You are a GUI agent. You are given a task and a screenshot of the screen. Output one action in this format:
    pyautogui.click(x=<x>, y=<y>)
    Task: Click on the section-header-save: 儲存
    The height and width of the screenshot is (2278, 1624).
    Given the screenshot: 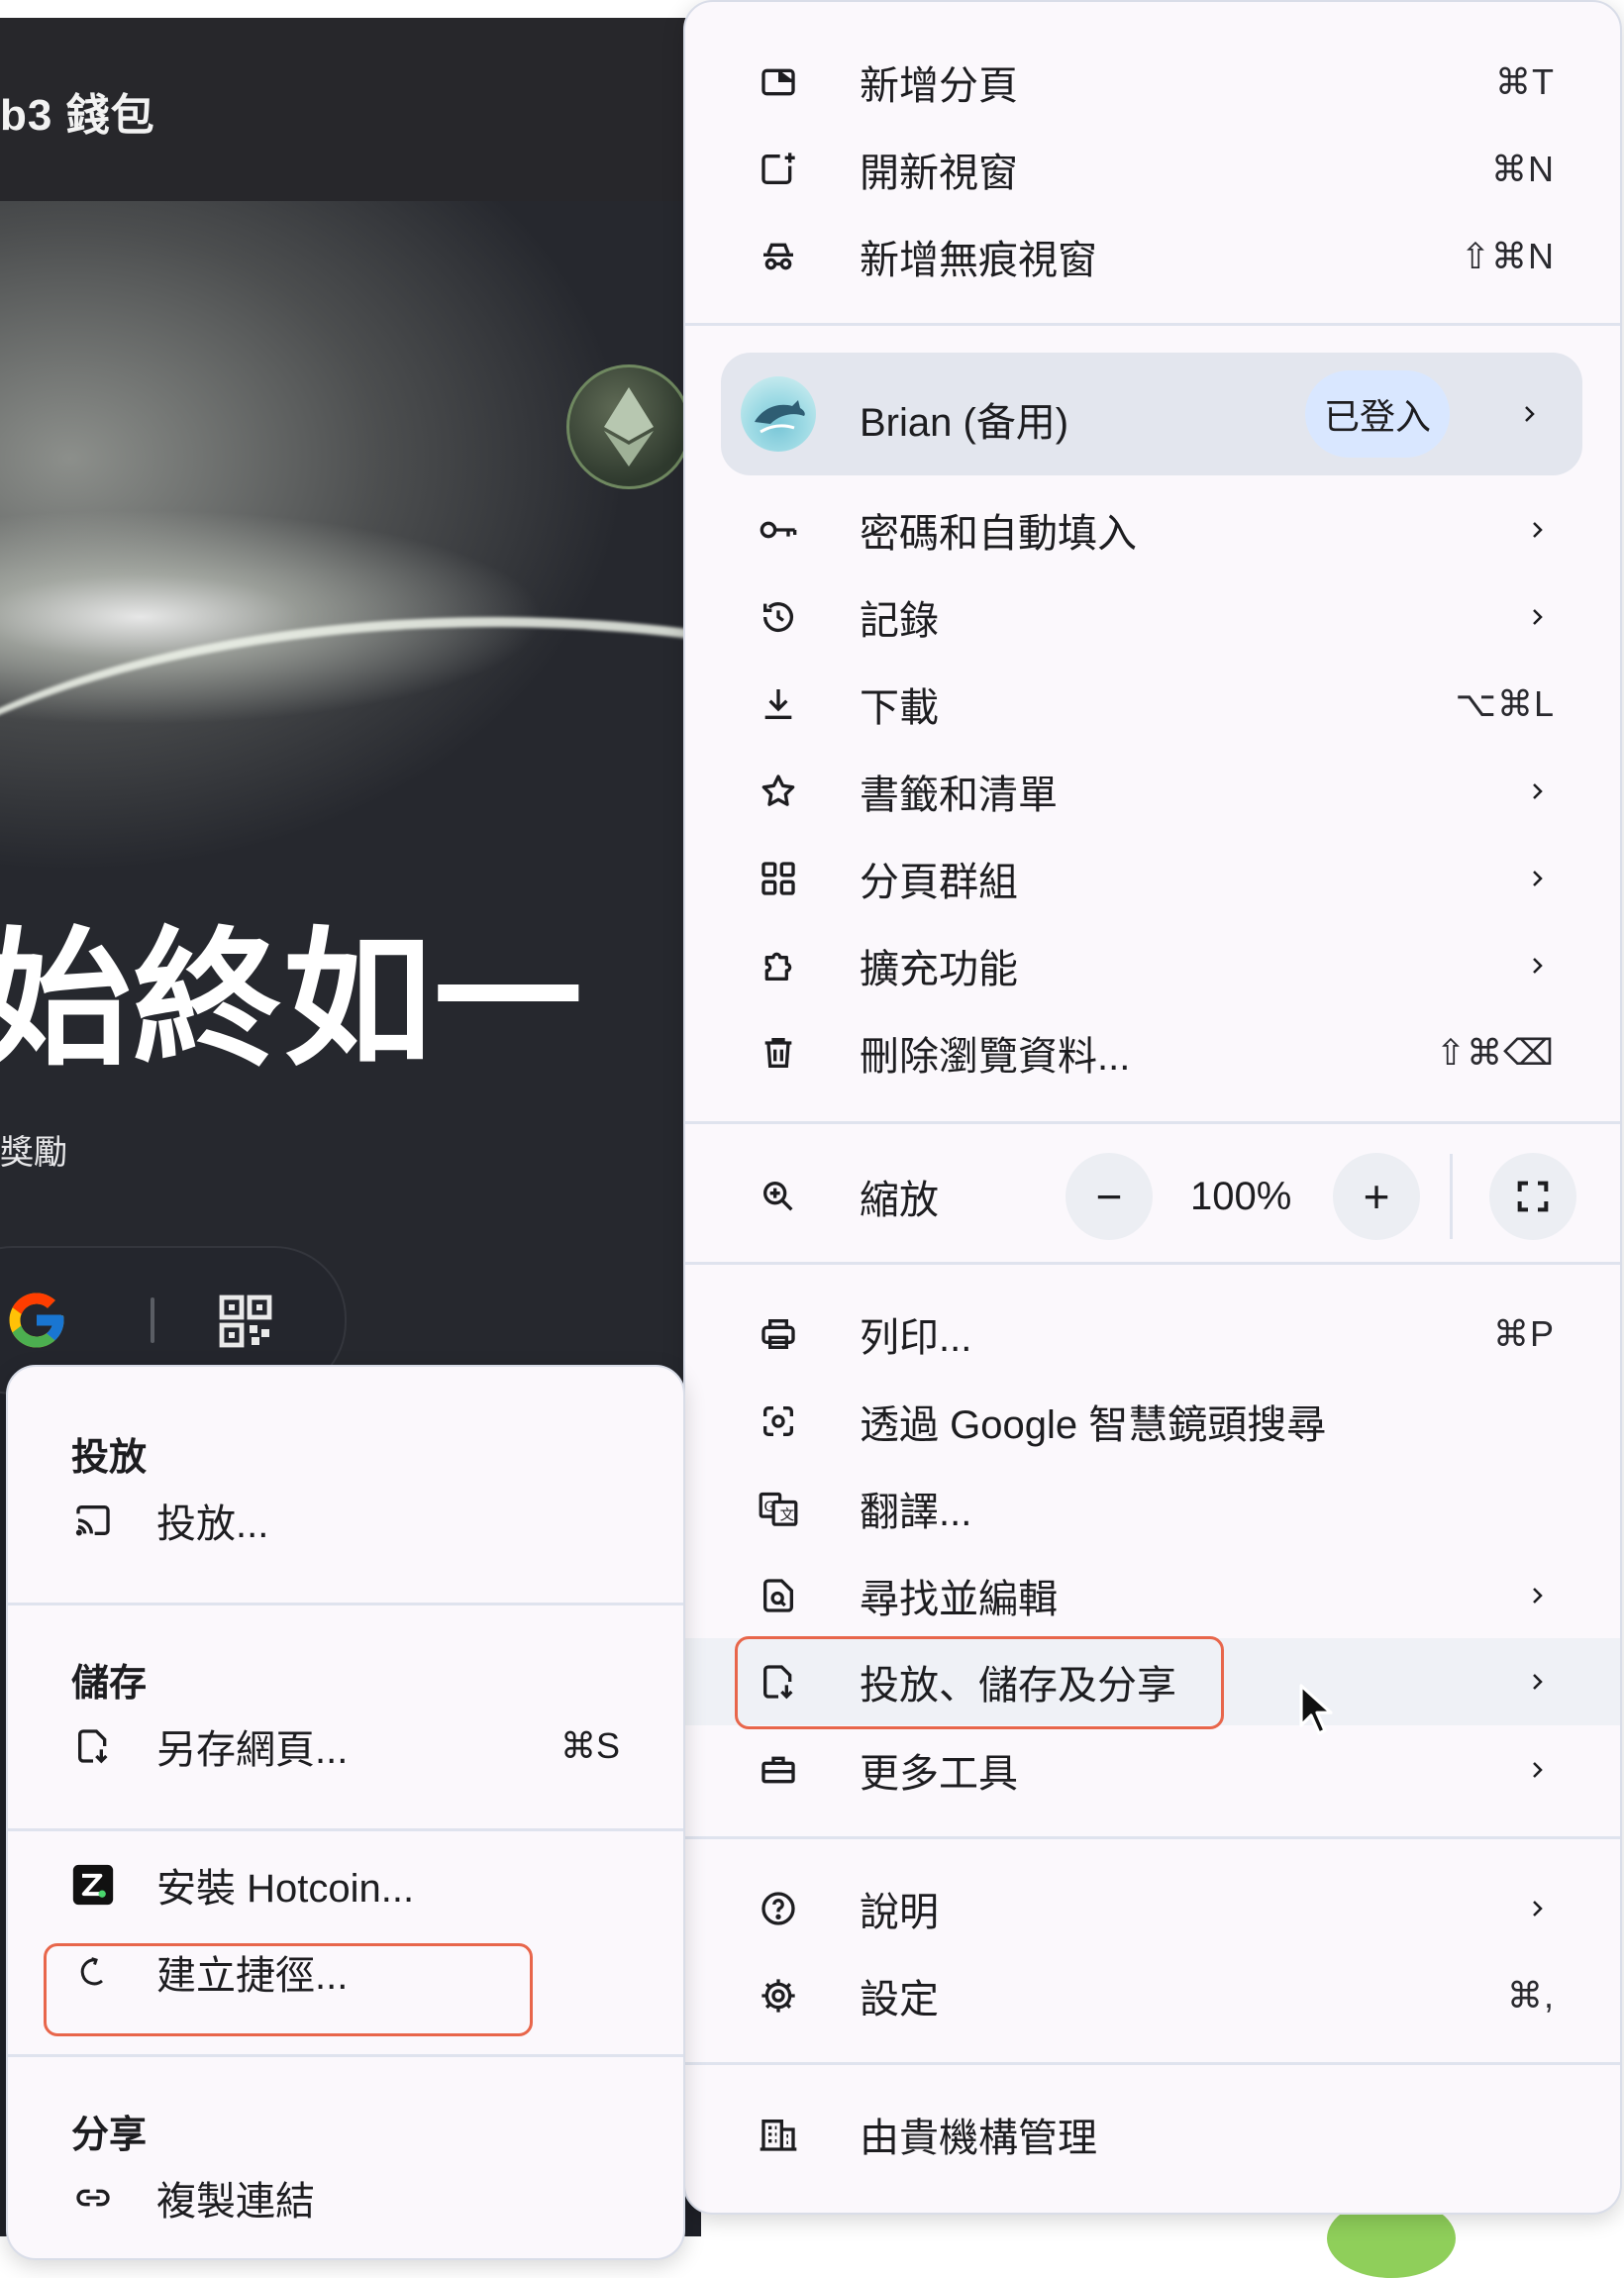 What is the action you would take?
    pyautogui.click(x=109, y=1684)
    